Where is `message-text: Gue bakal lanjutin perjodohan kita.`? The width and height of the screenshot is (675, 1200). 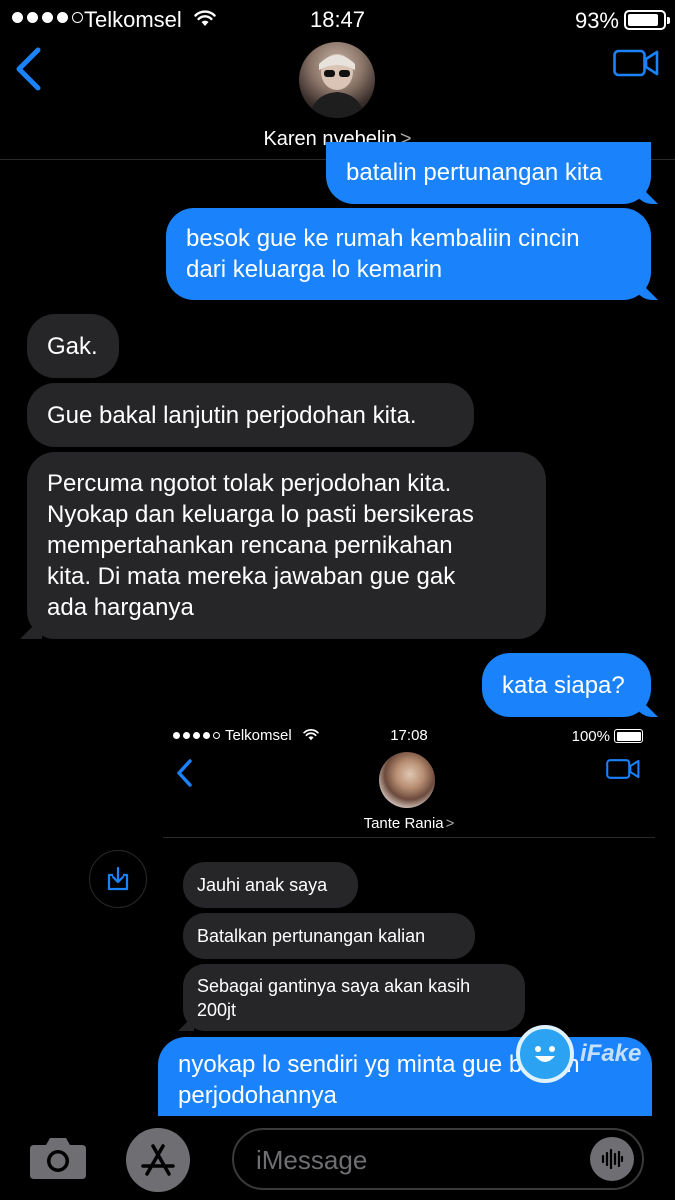
message-text: Gue bakal lanjutin perjodohan kita. is located at coordinates (232, 415).